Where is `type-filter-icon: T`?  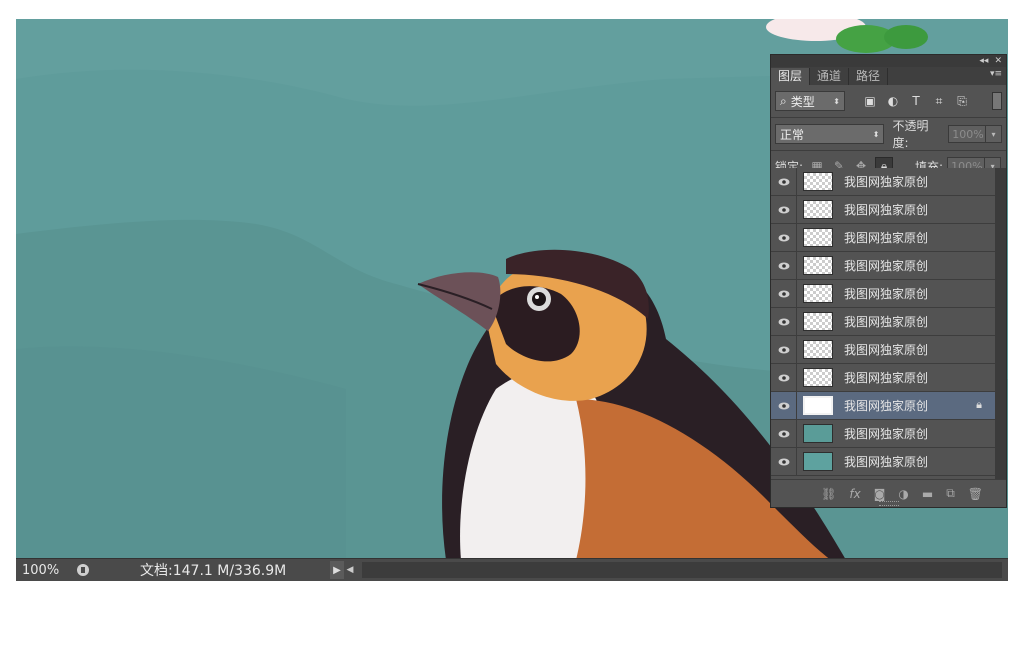
type-filter-icon: T is located at coordinates (916, 101).